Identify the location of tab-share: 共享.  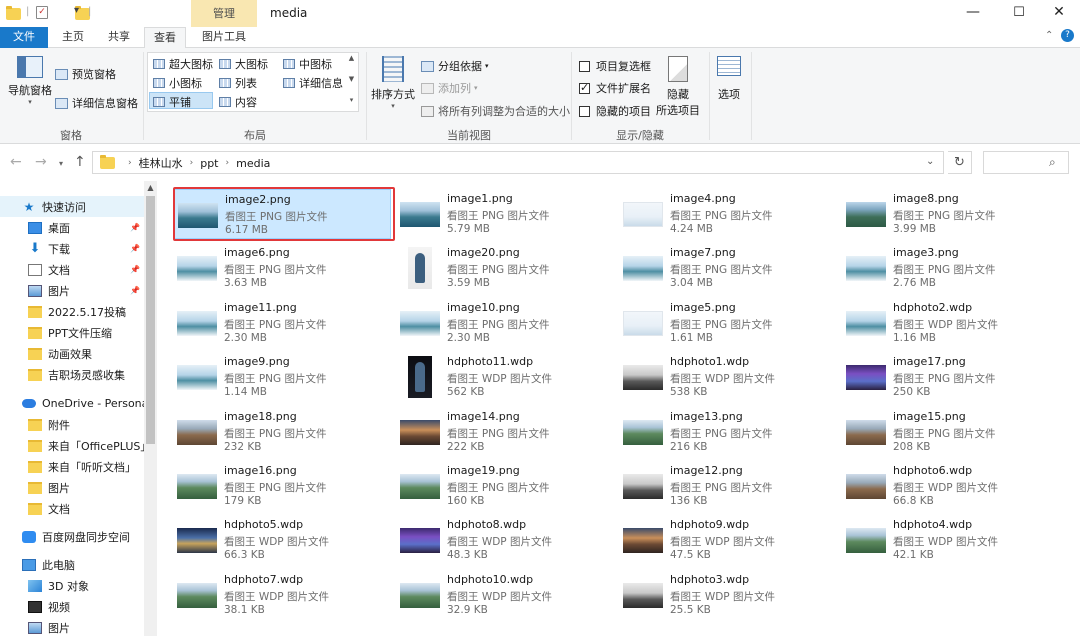
(119, 37).